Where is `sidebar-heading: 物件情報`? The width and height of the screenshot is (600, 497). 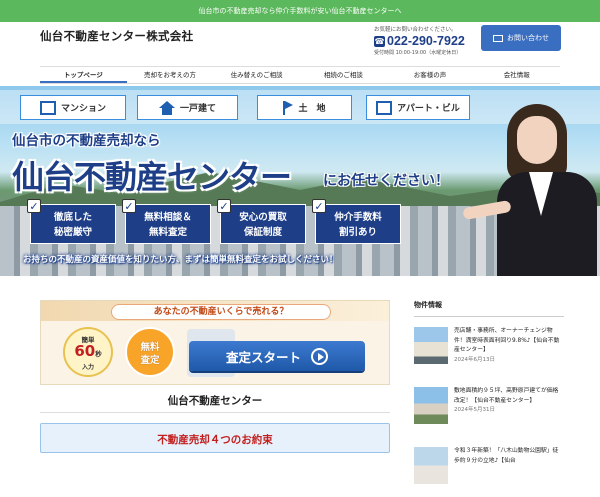
sidebar-heading: 物件情報 is located at coordinates (489, 308).